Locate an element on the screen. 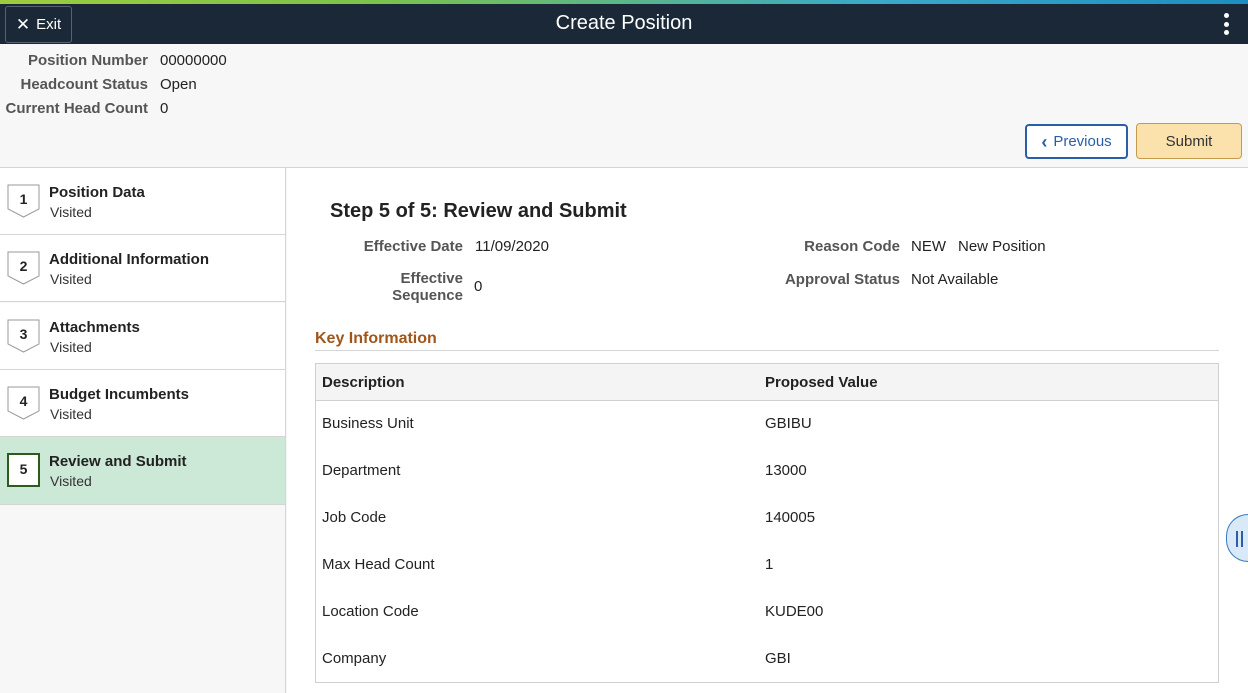  step-badge: 3 is located at coordinates (23, 336).